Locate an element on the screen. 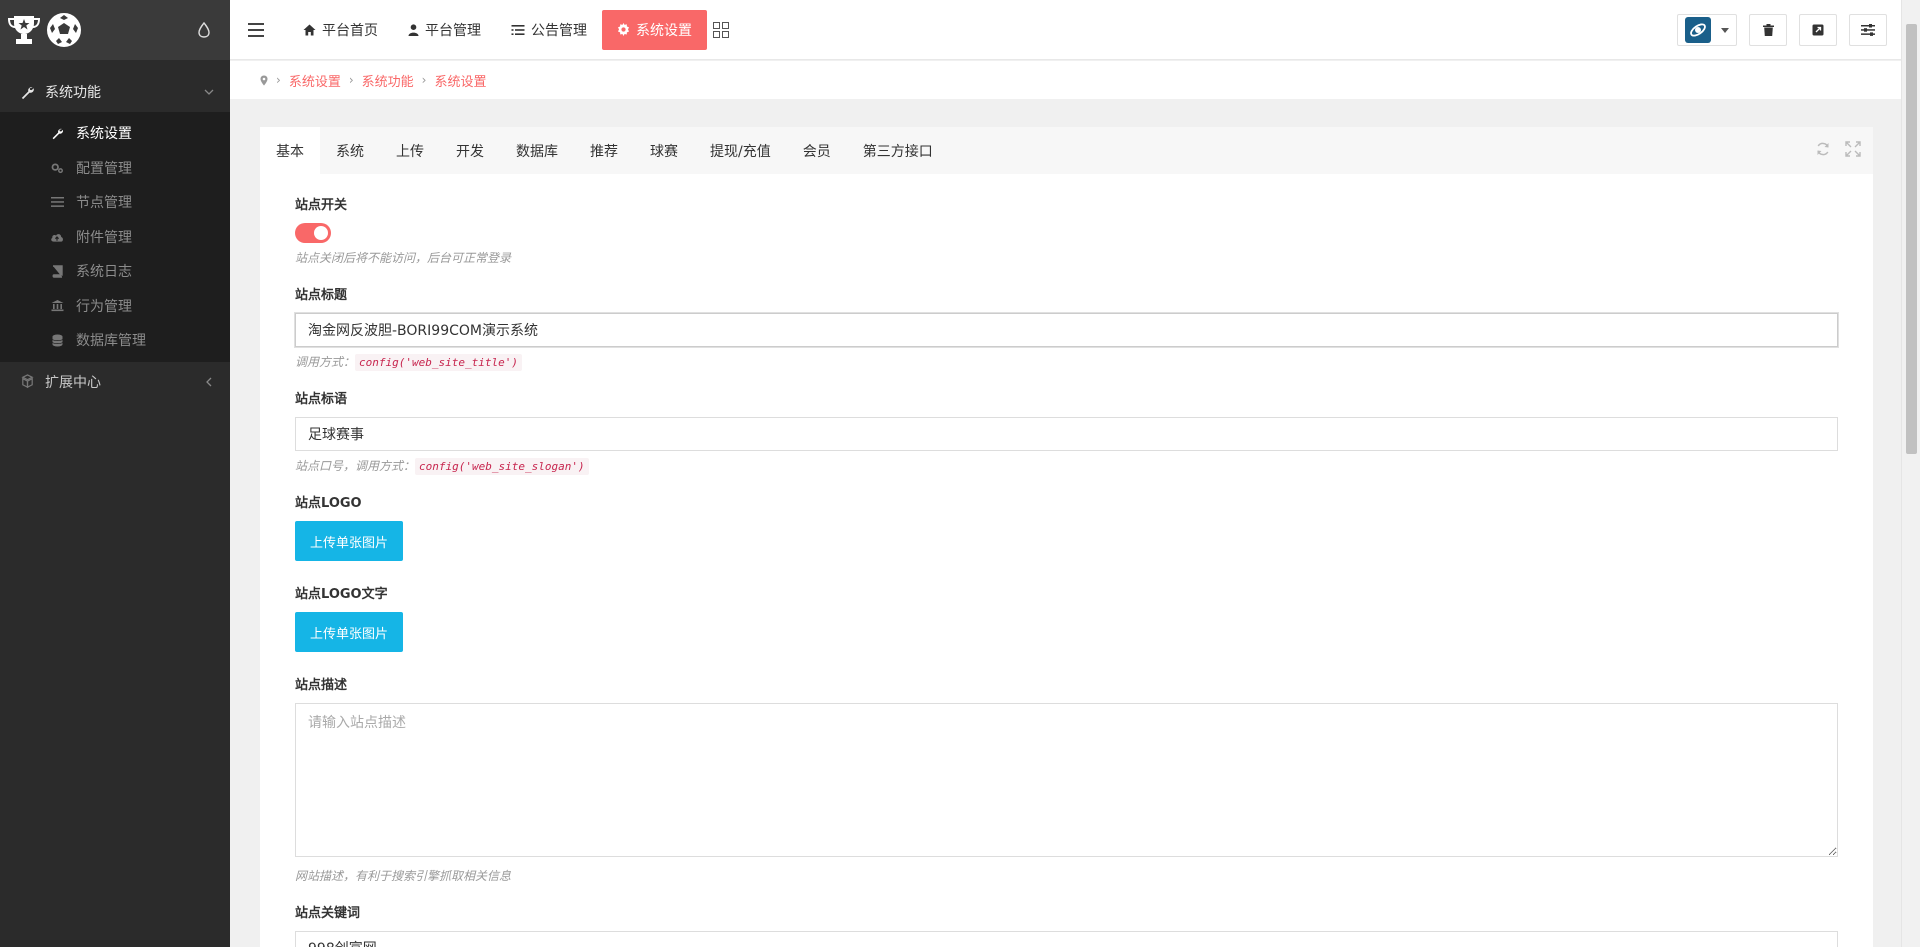 The image size is (1920, 947). site-switch-toggle is located at coordinates (313, 233).